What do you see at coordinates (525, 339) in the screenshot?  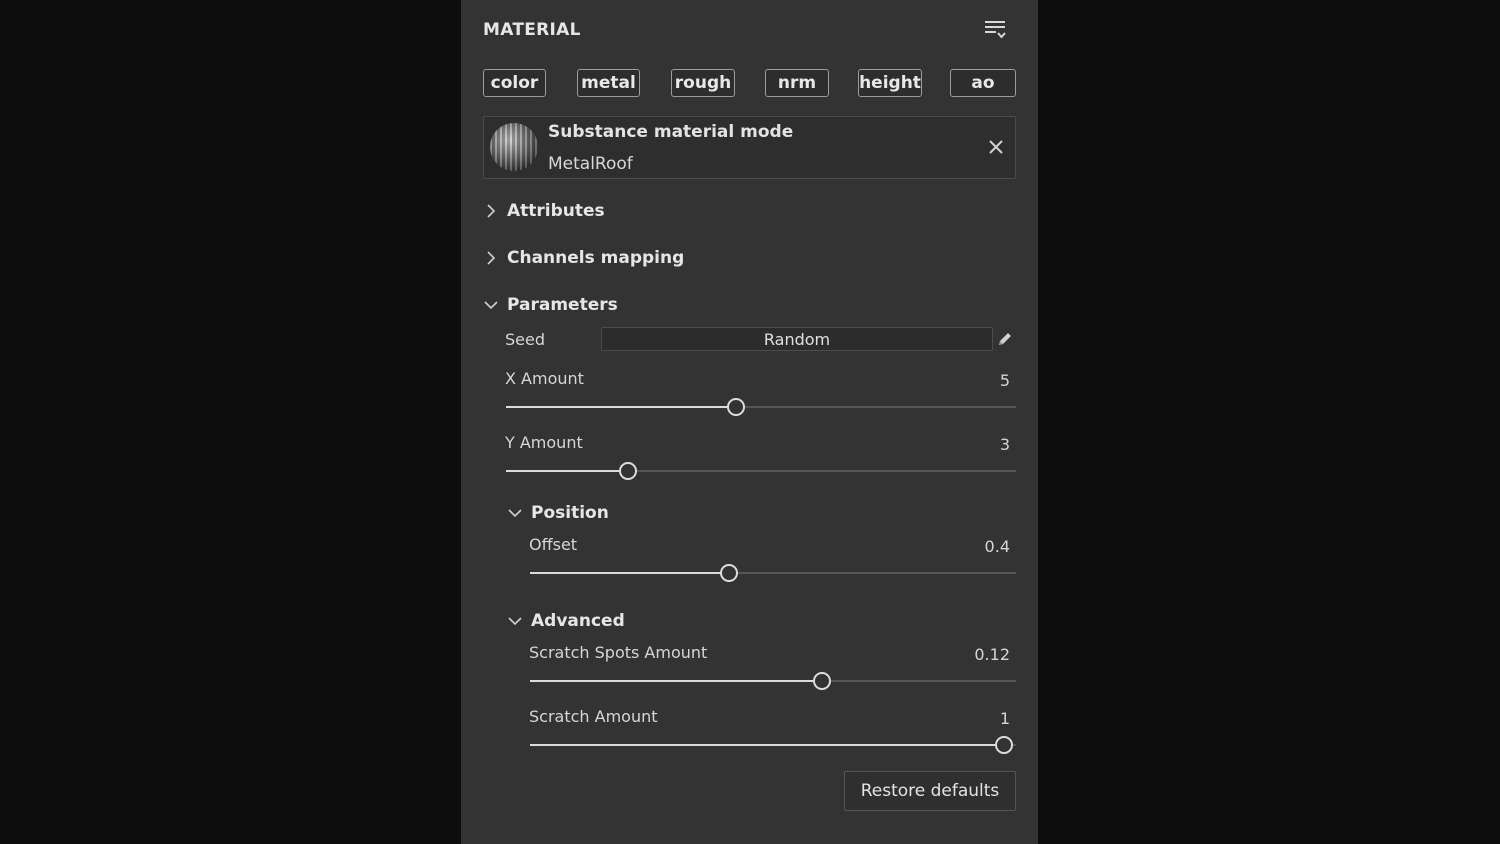 I see `seed-label: Seed` at bounding box center [525, 339].